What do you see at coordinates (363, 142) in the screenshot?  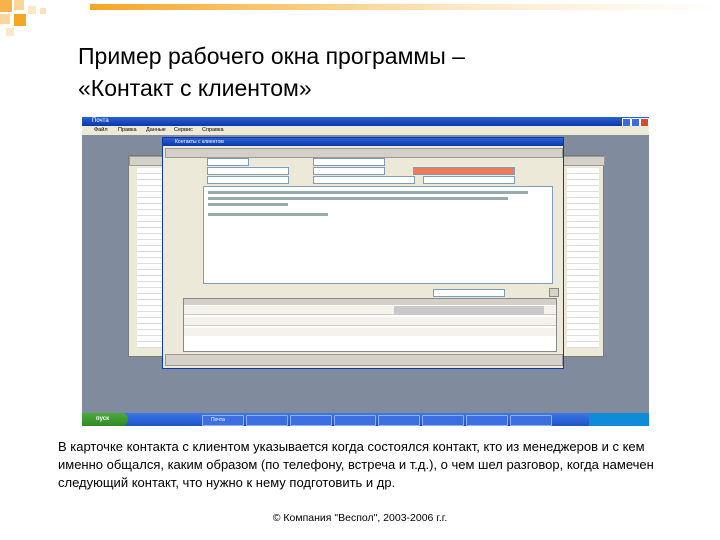 I see `dialog-title: Контакты с клиентом` at bounding box center [363, 142].